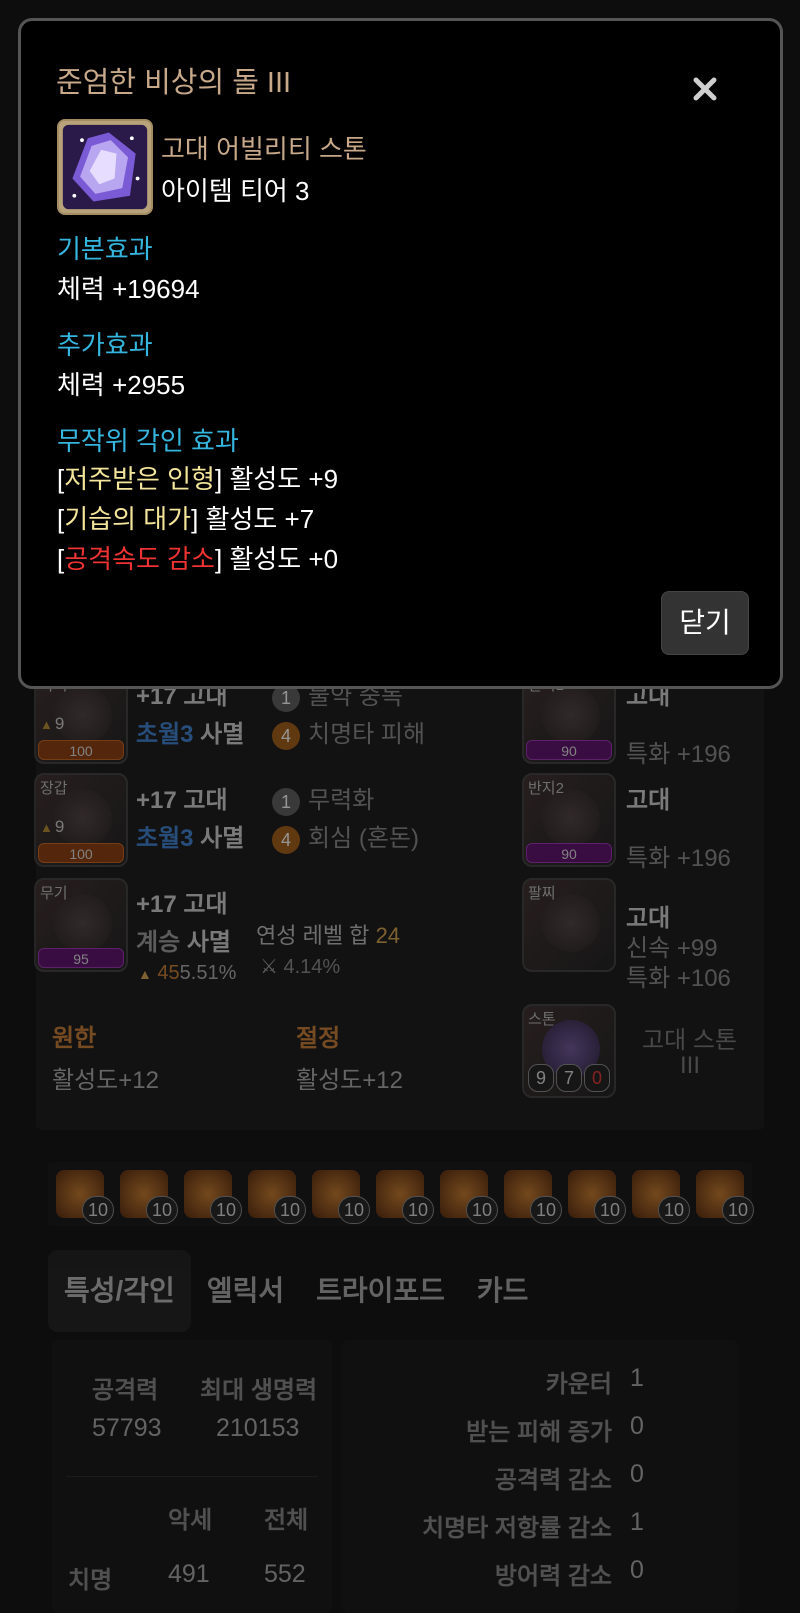  I want to click on quality-bar: 90, so click(569, 750).